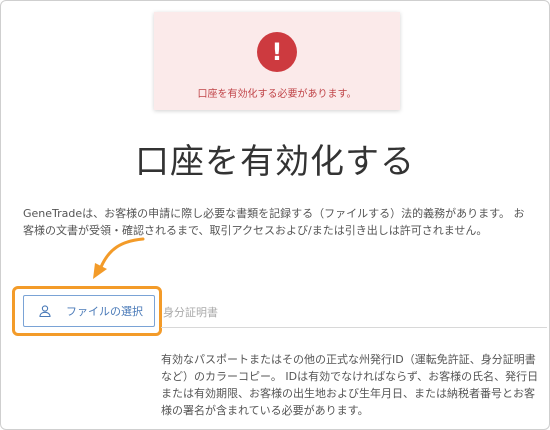 The height and width of the screenshot is (430, 550). What do you see at coordinates (275, 162) in the screenshot?
I see `page-title: 口座を有効化する` at bounding box center [275, 162].